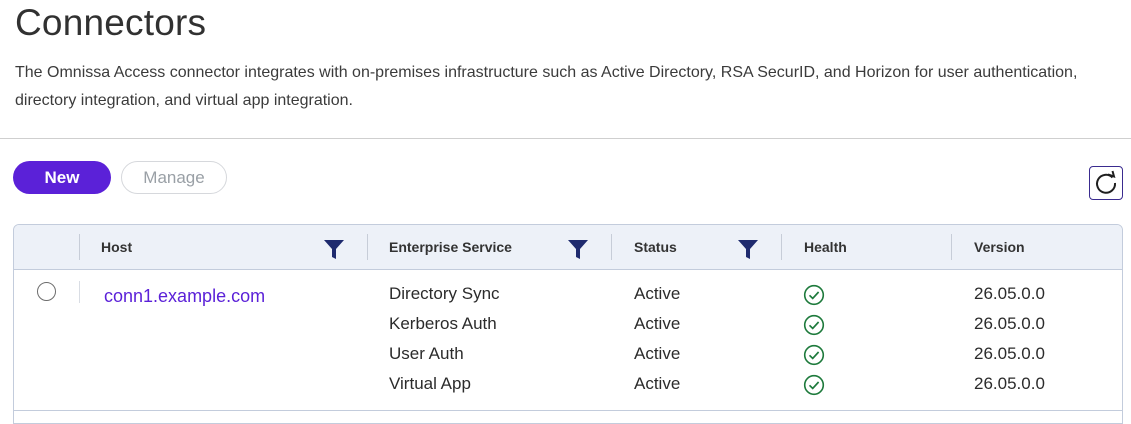  What do you see at coordinates (174, 177) in the screenshot?
I see `manage-button: Manage` at bounding box center [174, 177].